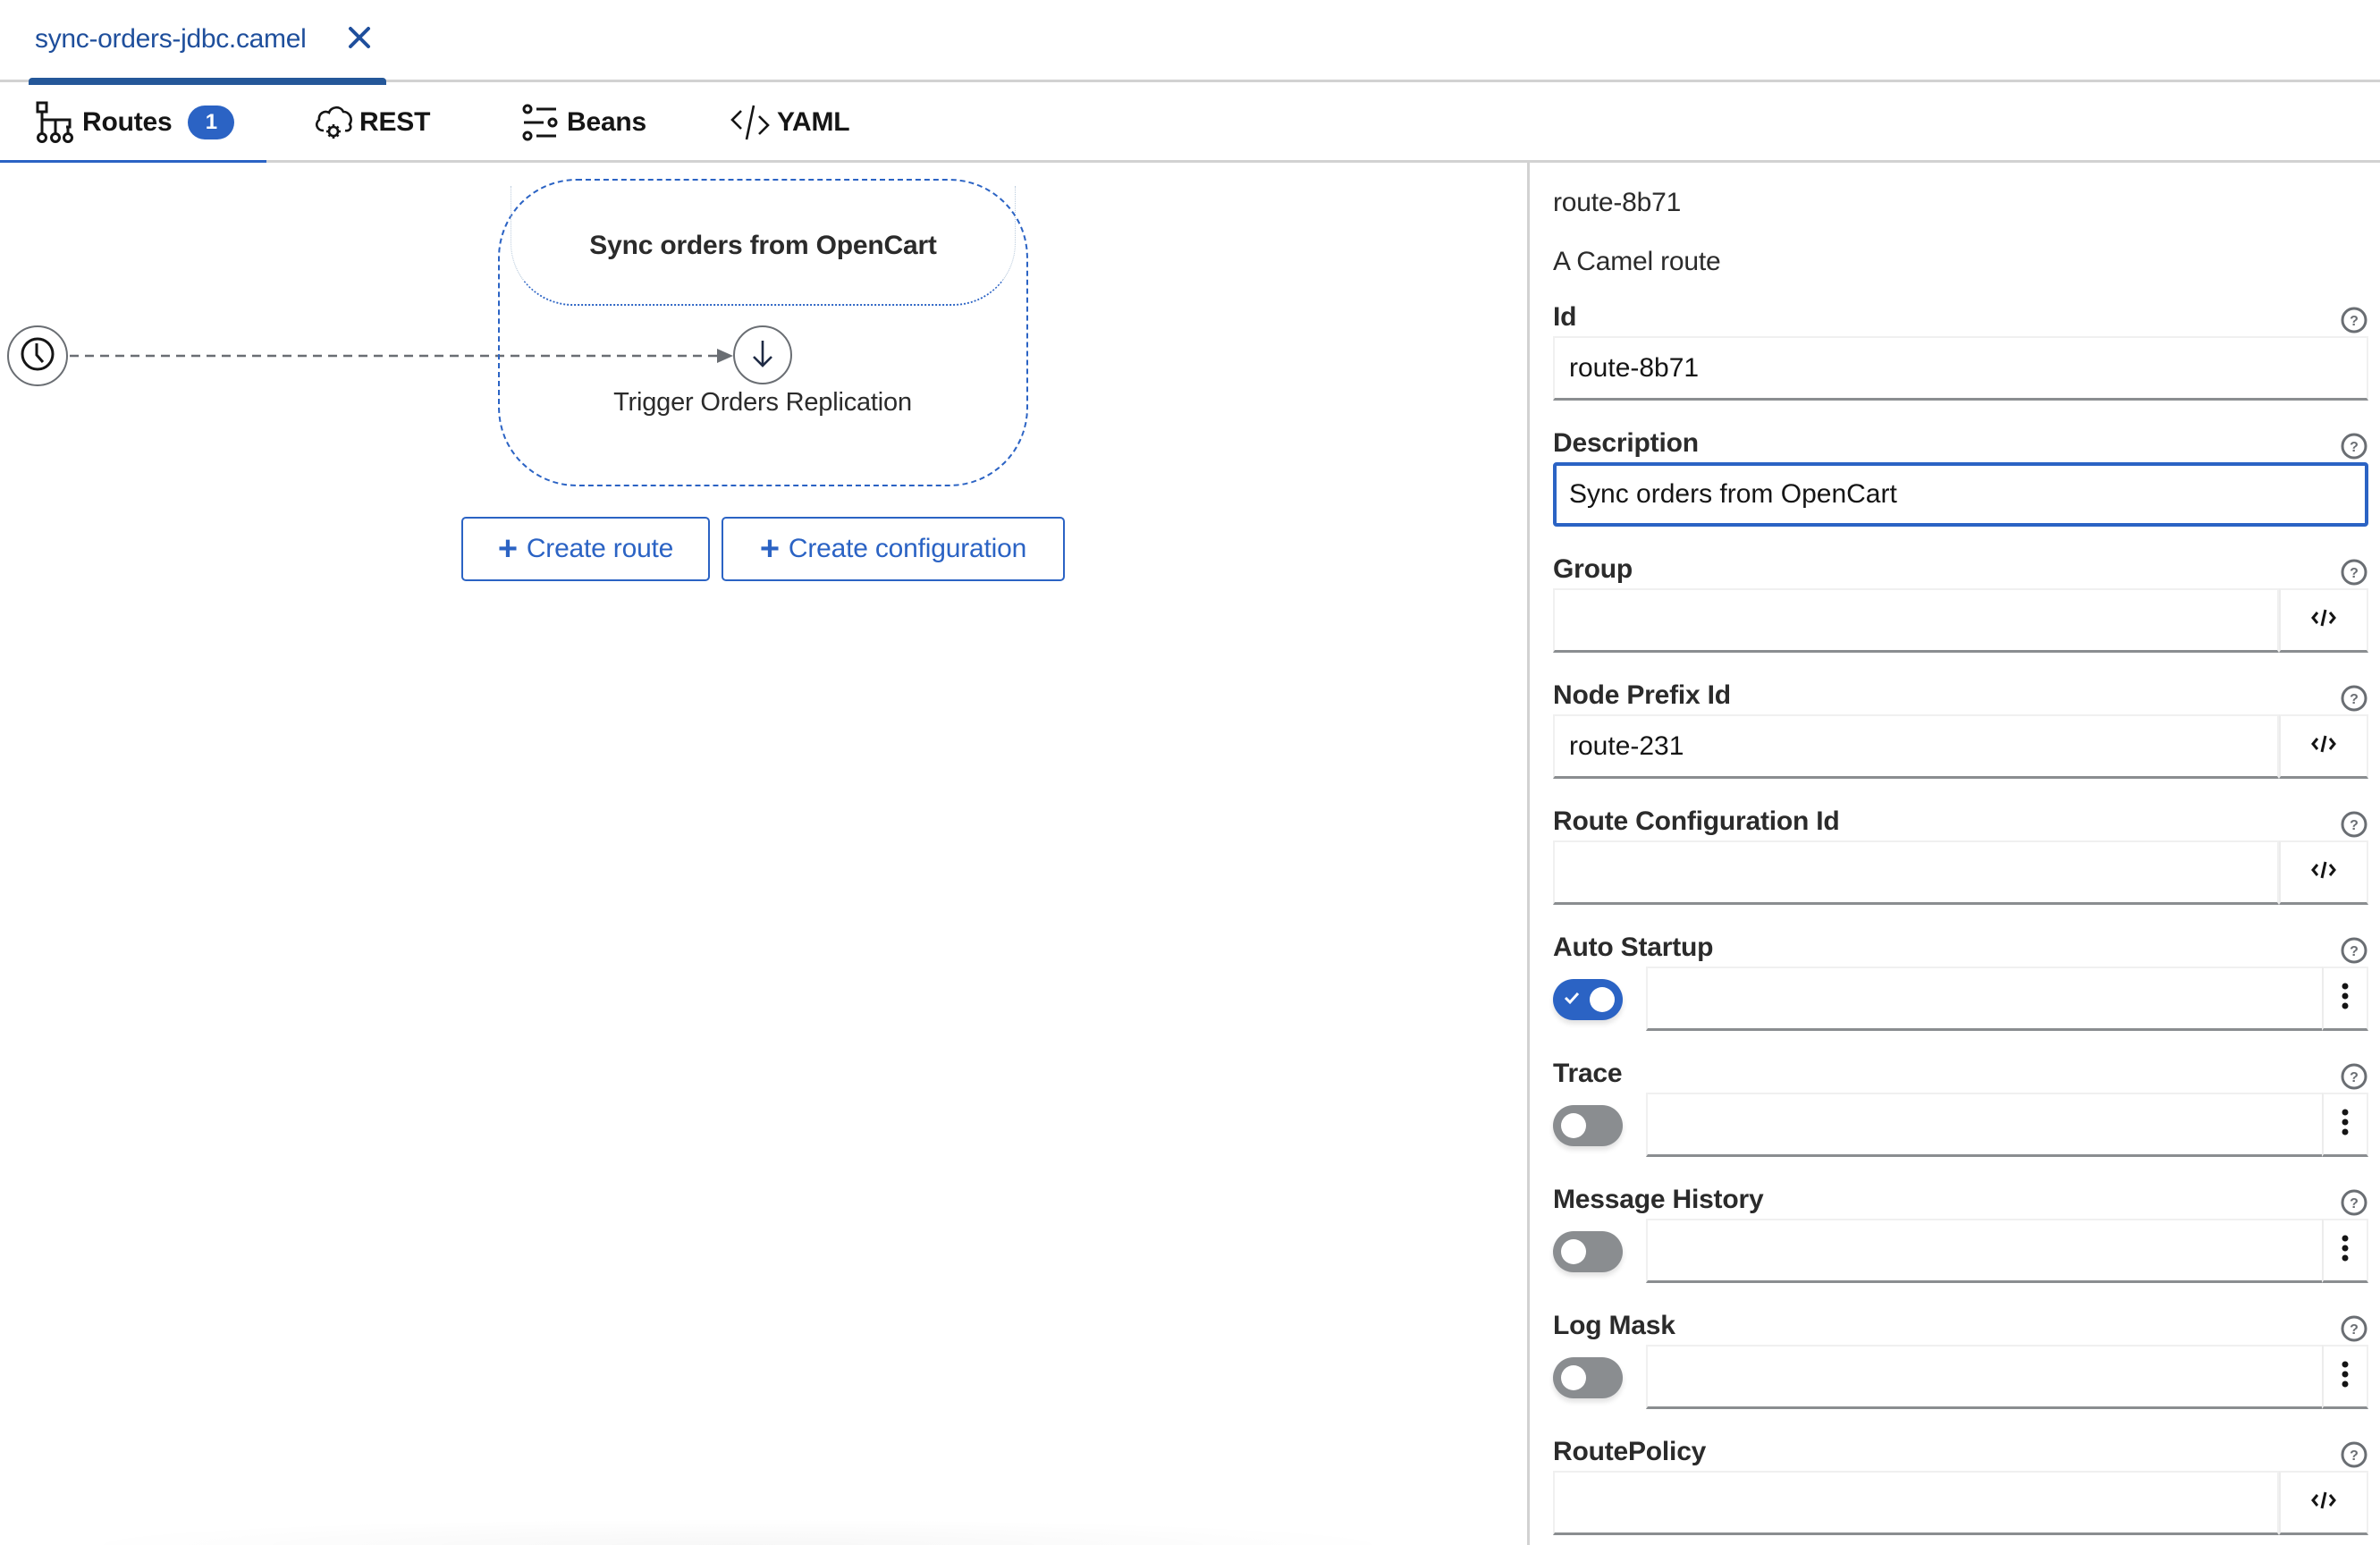 Image resolution: width=2380 pixels, height=1545 pixels. I want to click on panel-subtitle: A Camel route, so click(1637, 261).